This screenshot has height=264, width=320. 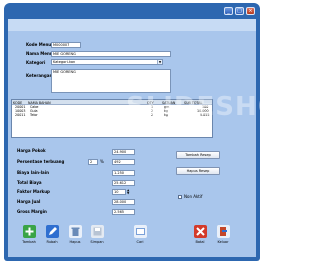 I want to click on harga-jual-field: 28.000, so click(x=123, y=202).